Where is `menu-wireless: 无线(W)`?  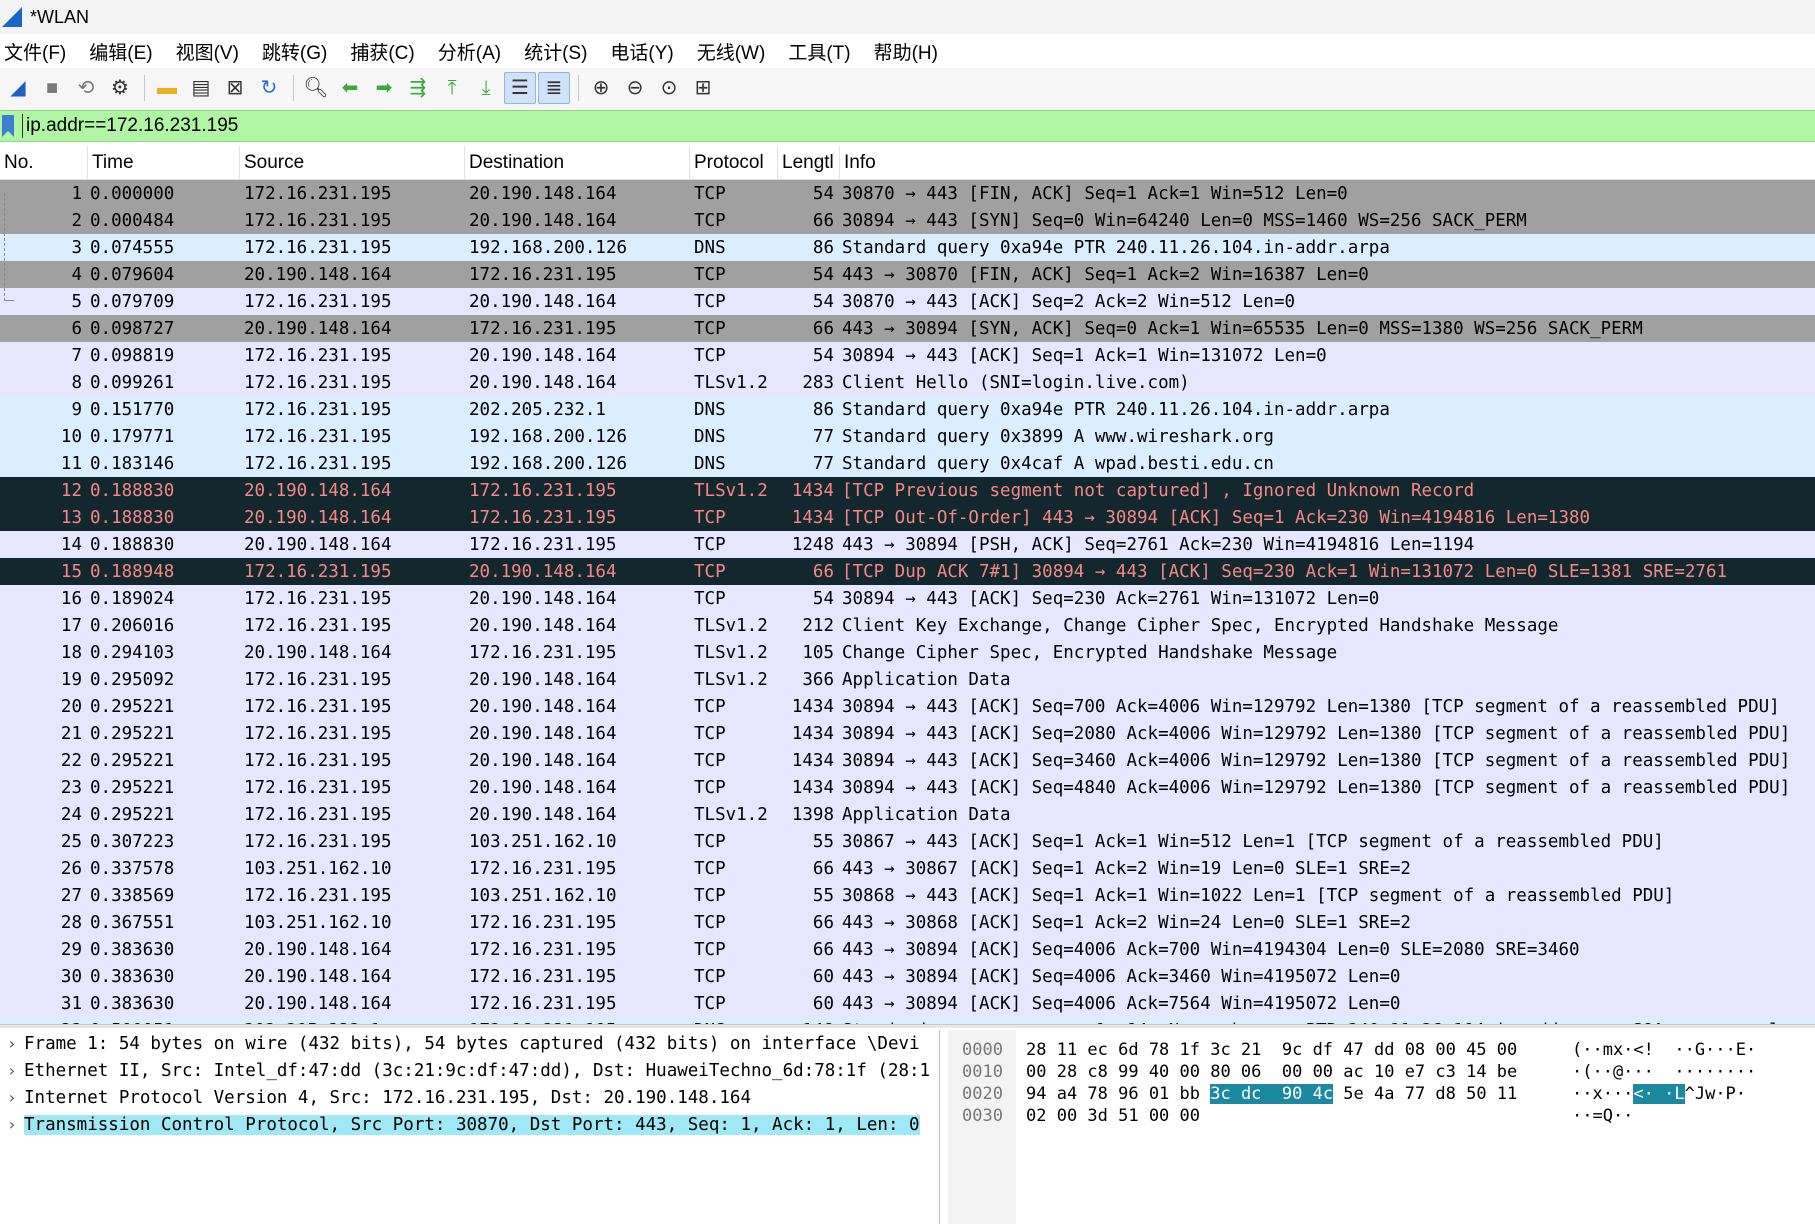
menu-wireless: 无线(W) is located at coordinates (736, 51).